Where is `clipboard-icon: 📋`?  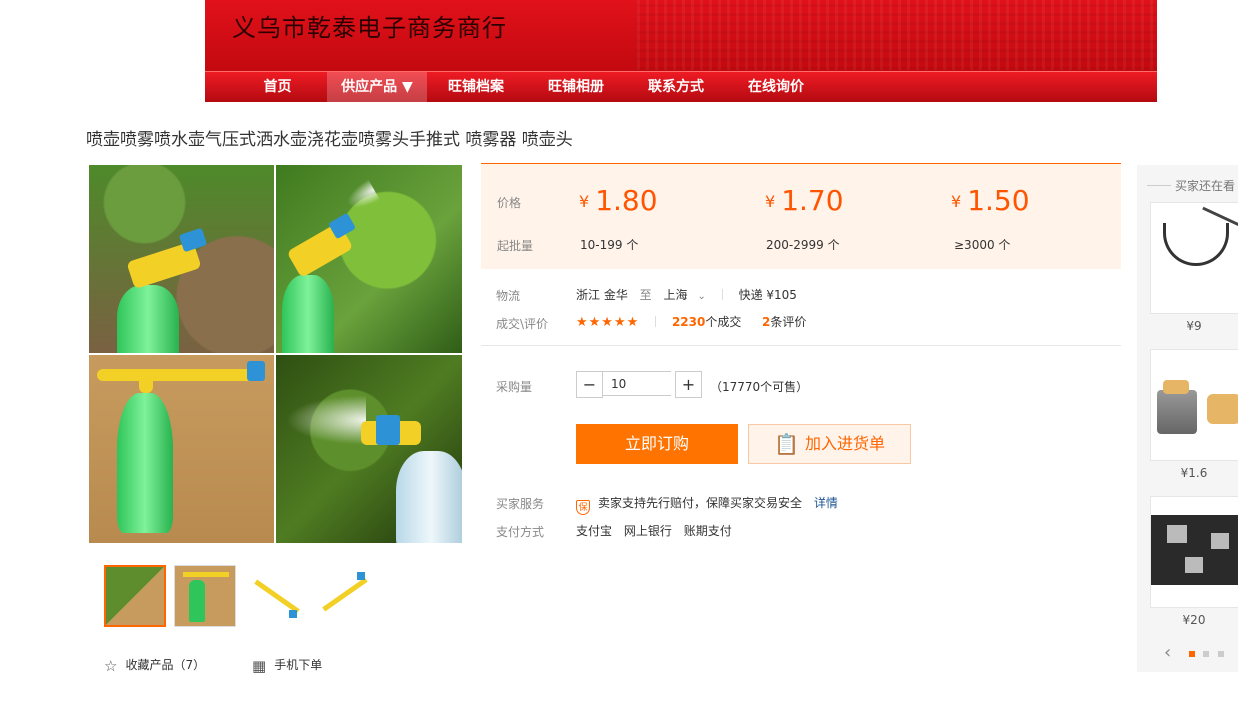
clipboard-icon: 📋 is located at coordinates (786, 444).